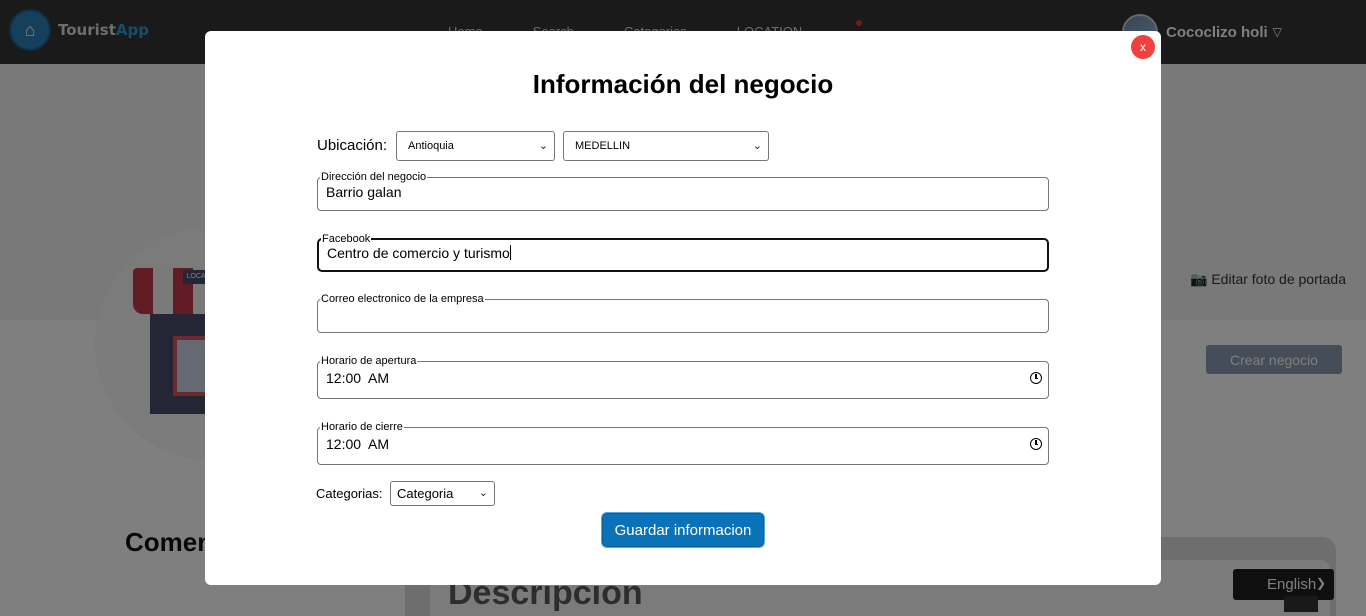 The height and width of the screenshot is (616, 1366). What do you see at coordinates (369, 361) in the screenshot?
I see `opening-time-label: Horario de apertura` at bounding box center [369, 361].